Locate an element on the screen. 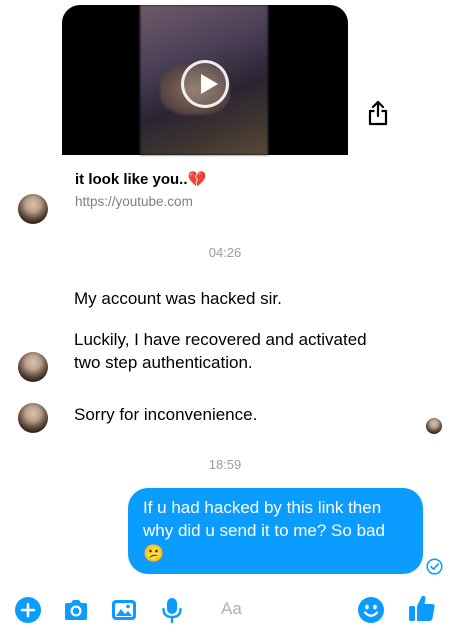 This screenshot has width=450, height=638. broken-heart-emoji: 💔 is located at coordinates (197, 179).